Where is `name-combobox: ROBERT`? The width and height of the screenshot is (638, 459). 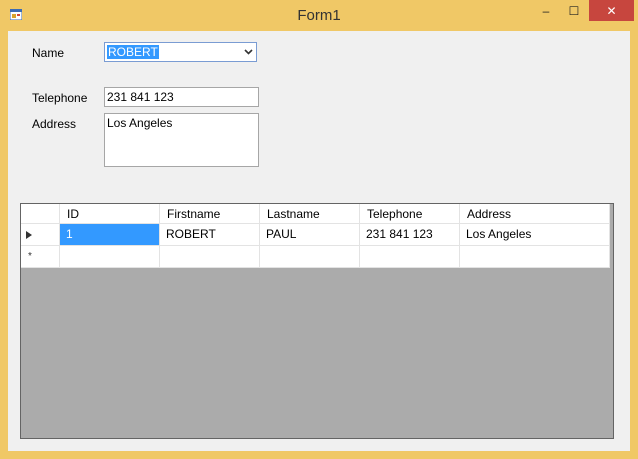 name-combobox: ROBERT is located at coordinates (180, 52).